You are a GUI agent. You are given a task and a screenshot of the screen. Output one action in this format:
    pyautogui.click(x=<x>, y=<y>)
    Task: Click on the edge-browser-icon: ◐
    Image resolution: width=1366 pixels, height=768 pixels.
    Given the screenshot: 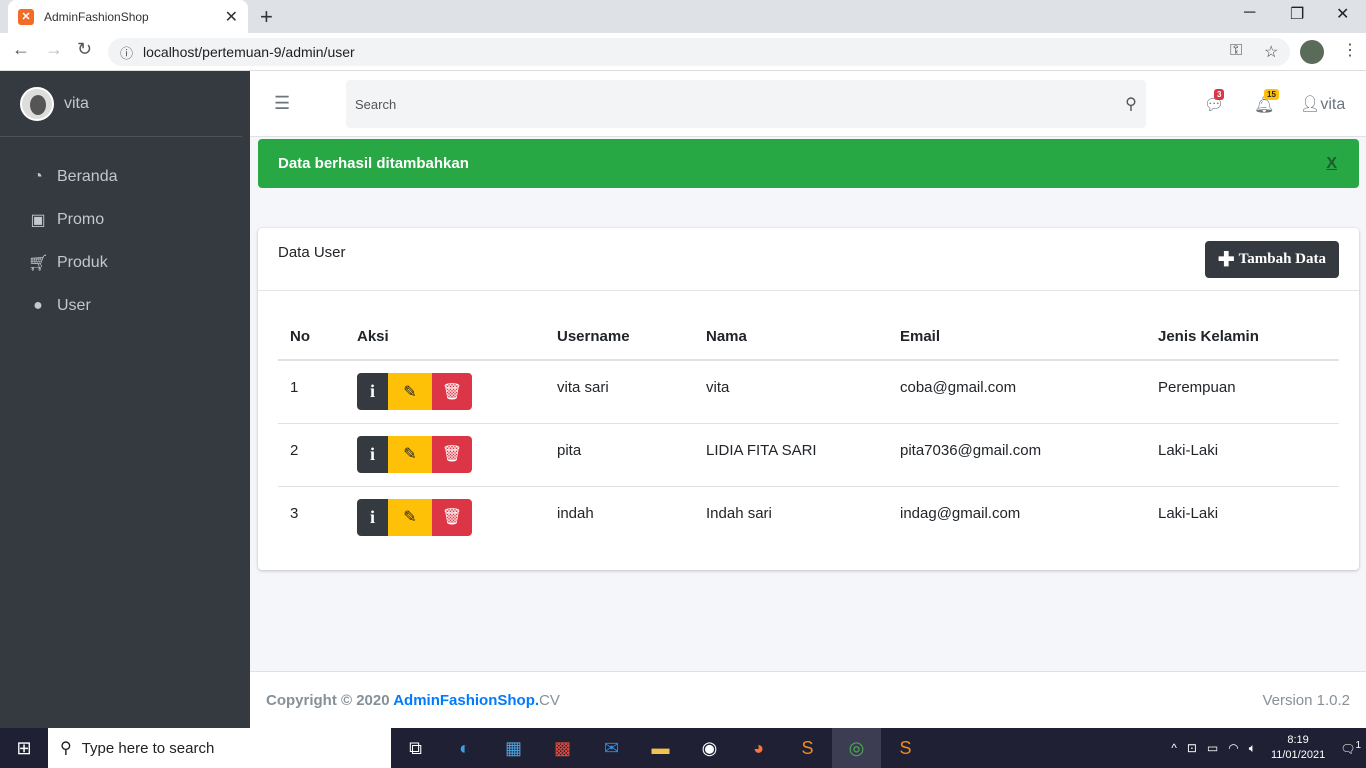 What is the action you would take?
    pyautogui.click(x=464, y=748)
    